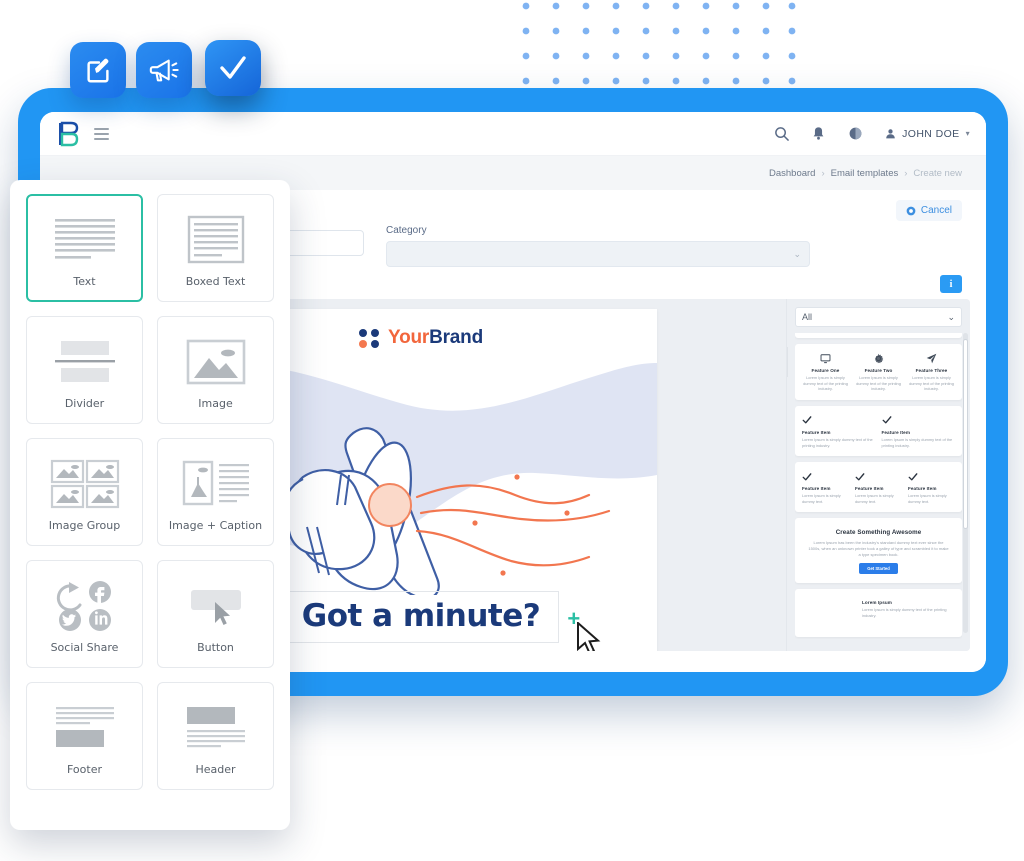 This screenshot has width=1024, height=861. I want to click on button-block-icon, so click(216, 606).